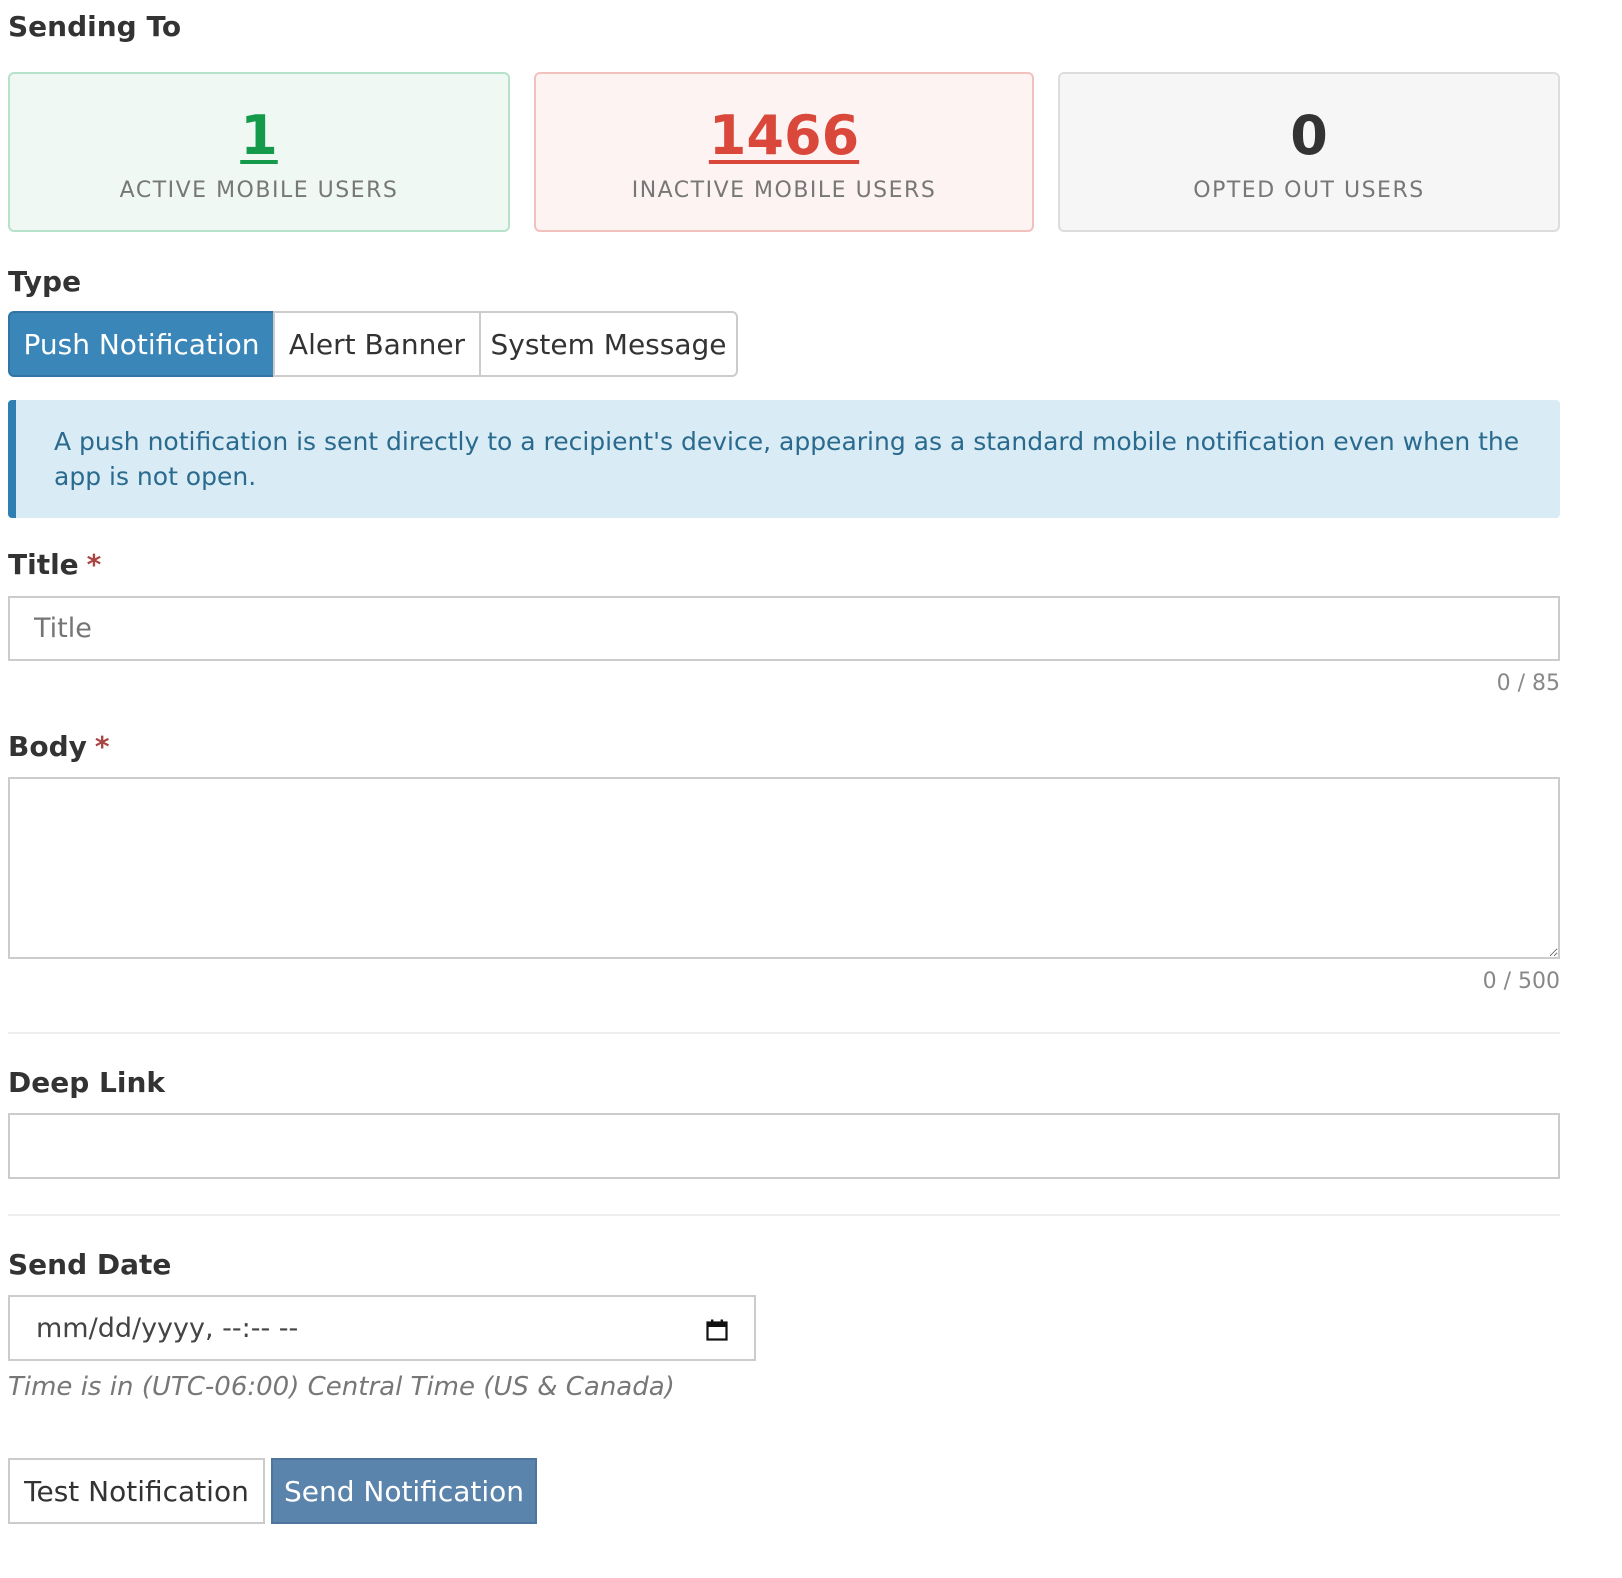 The width and height of the screenshot is (1622, 1578). I want to click on active-users-caption: ACTIVE MOBILE USERS, so click(259, 190).